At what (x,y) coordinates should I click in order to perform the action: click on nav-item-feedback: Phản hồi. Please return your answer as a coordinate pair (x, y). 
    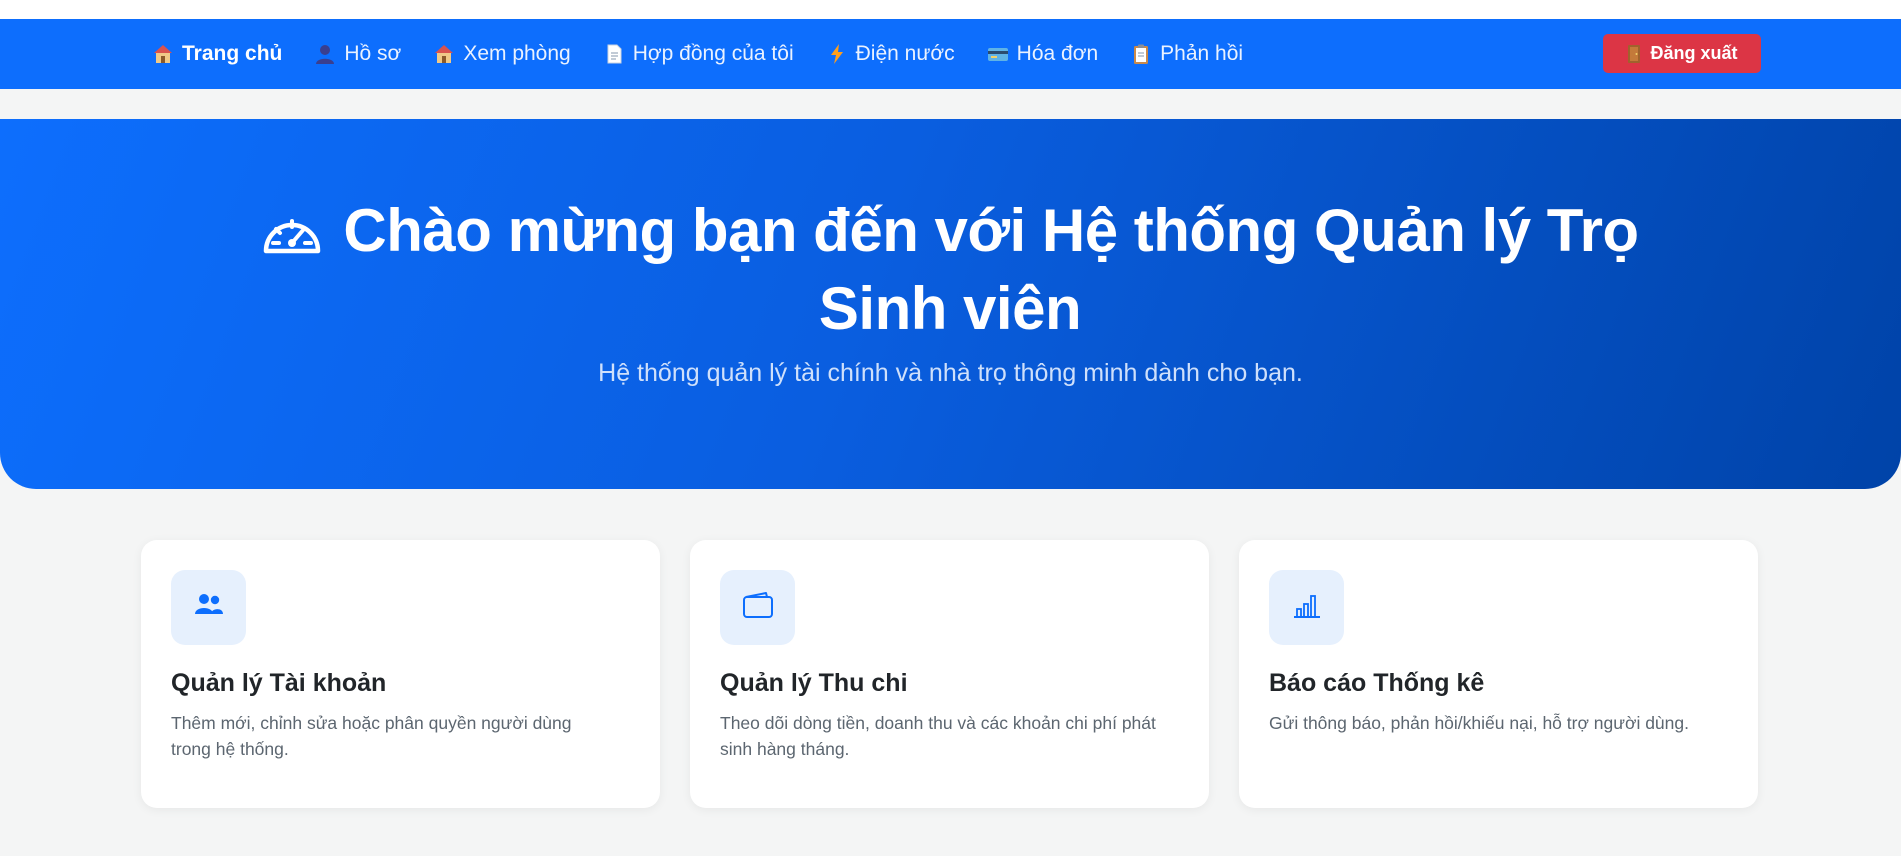
    Looking at the image, I should click on (1186, 54).